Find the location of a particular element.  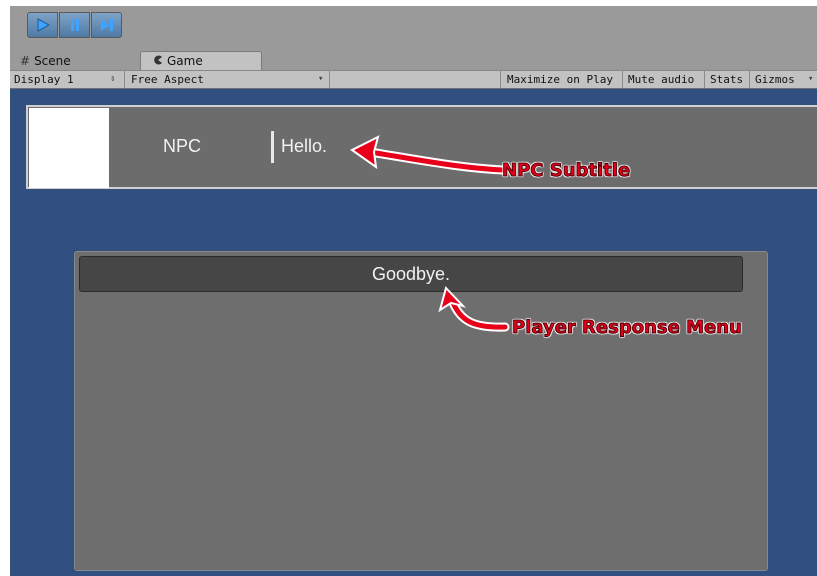

play-controls is located at coordinates (75, 26).